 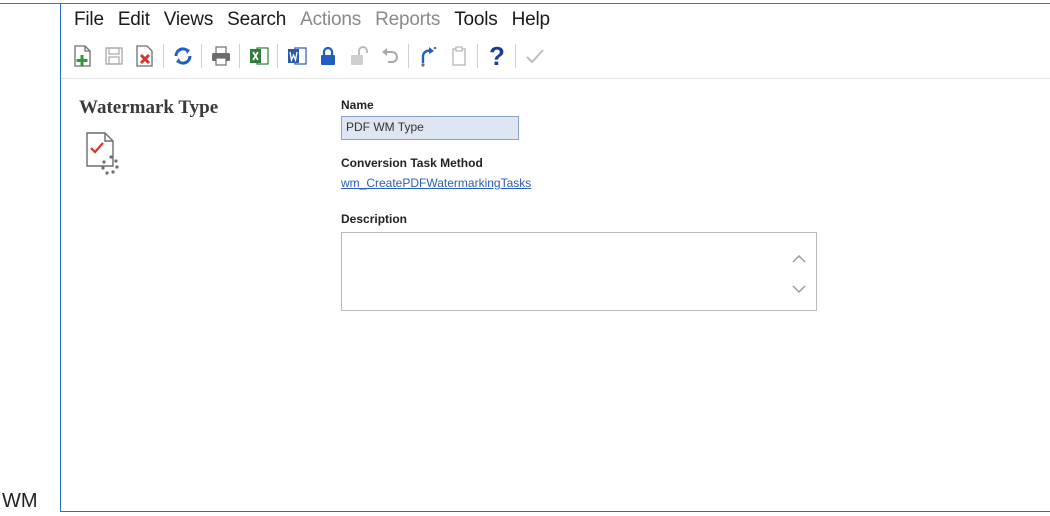 I want to click on lock-icon, so click(x=327, y=56).